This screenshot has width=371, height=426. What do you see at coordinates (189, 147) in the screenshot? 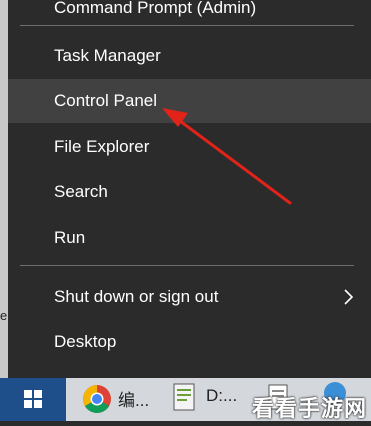
I see `menu-item-file-explorer: File Explorer` at bounding box center [189, 147].